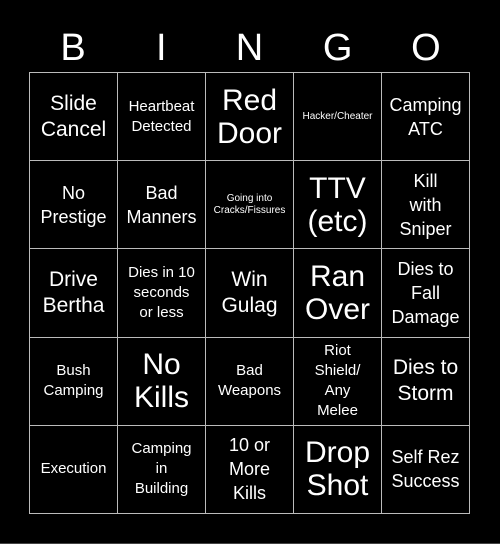  Describe the element at coordinates (426, 48) in the screenshot. I see `header-letter-o: O` at that location.